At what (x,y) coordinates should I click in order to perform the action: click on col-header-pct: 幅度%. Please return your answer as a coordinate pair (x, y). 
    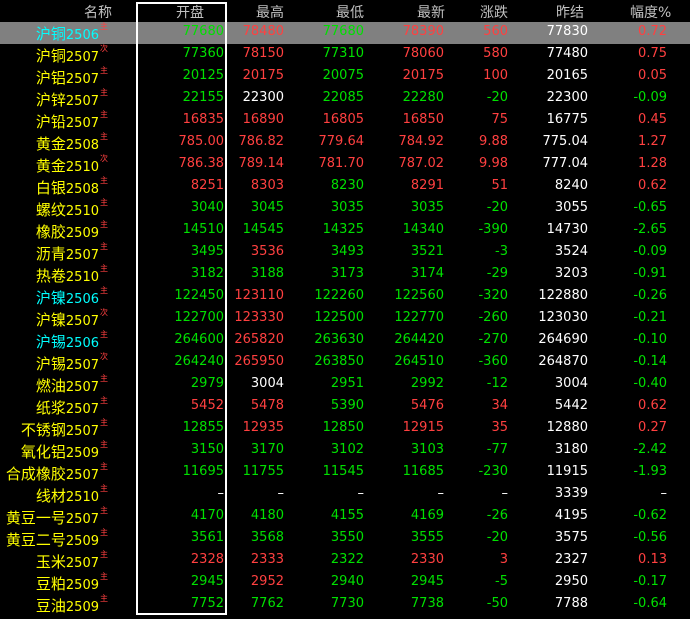
    Looking at the image, I should click on (650, 12).